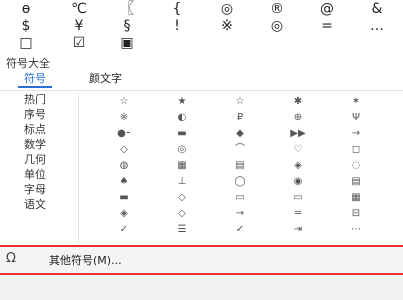 The width and height of the screenshot is (403, 300). What do you see at coordinates (79, 43) in the screenshot?
I see `top-symbol: ☑` at bounding box center [79, 43].